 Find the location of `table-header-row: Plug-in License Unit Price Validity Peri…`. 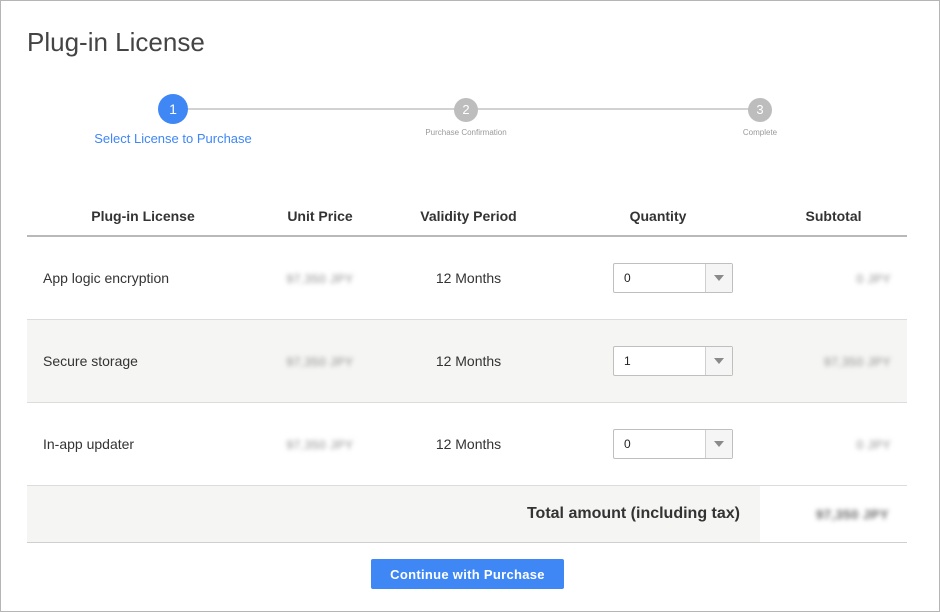

table-header-row: Plug-in License Unit Price Validity Peri… is located at coordinates (467, 217).